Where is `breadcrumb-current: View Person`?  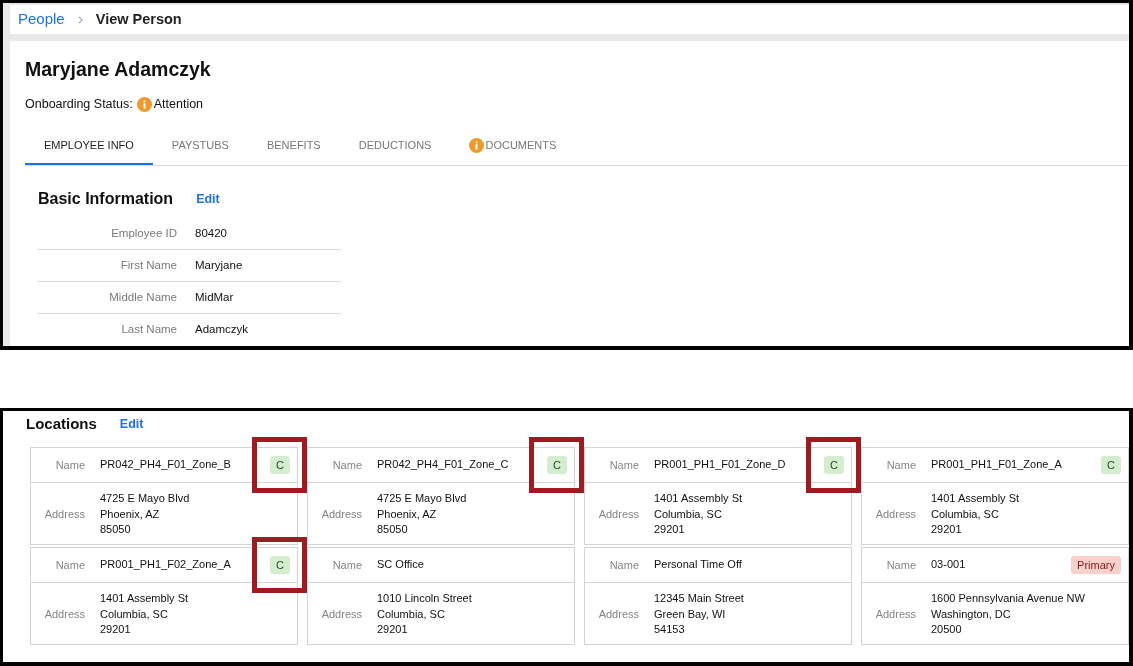
breadcrumb-current: View Person is located at coordinates (138, 19).